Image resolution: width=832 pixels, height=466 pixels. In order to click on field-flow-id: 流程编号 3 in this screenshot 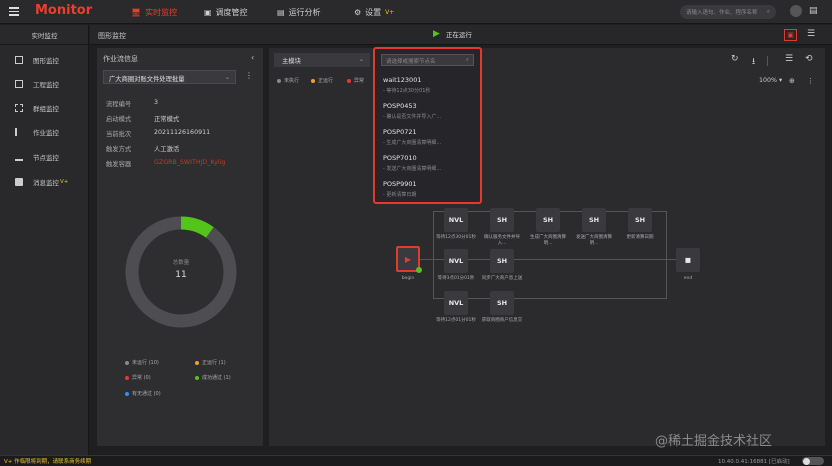, I will do `click(132, 103)`.